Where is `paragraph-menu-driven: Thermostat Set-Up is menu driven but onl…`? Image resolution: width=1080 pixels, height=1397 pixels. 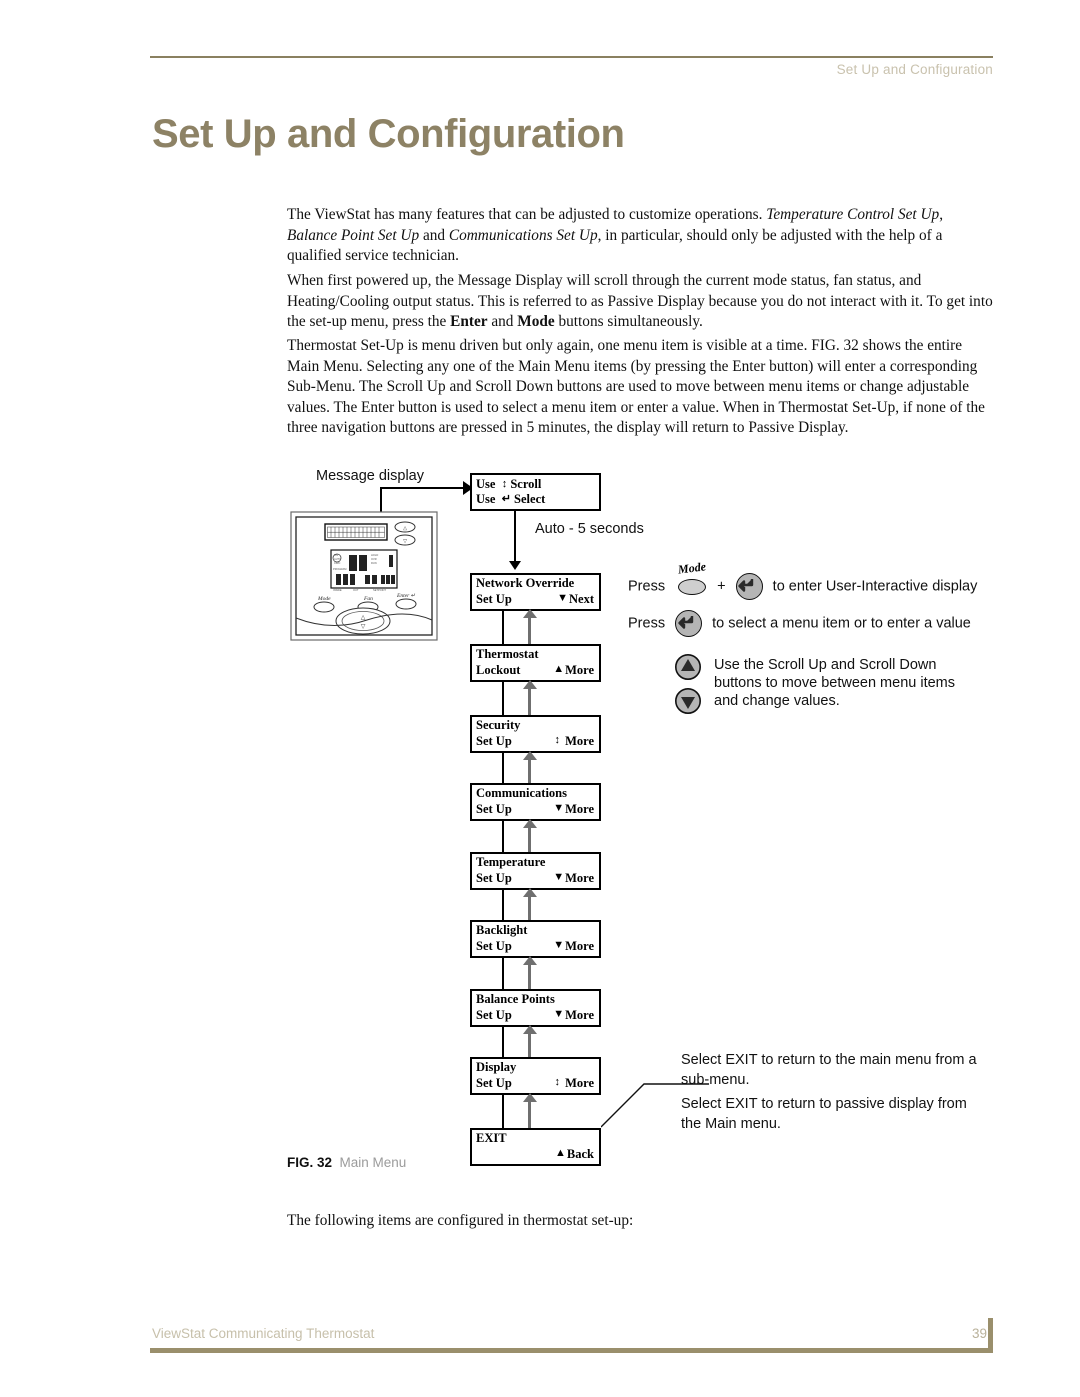
paragraph-menu-driven: Thermostat Set-Up is menu driven but onl… is located at coordinates (636, 387).